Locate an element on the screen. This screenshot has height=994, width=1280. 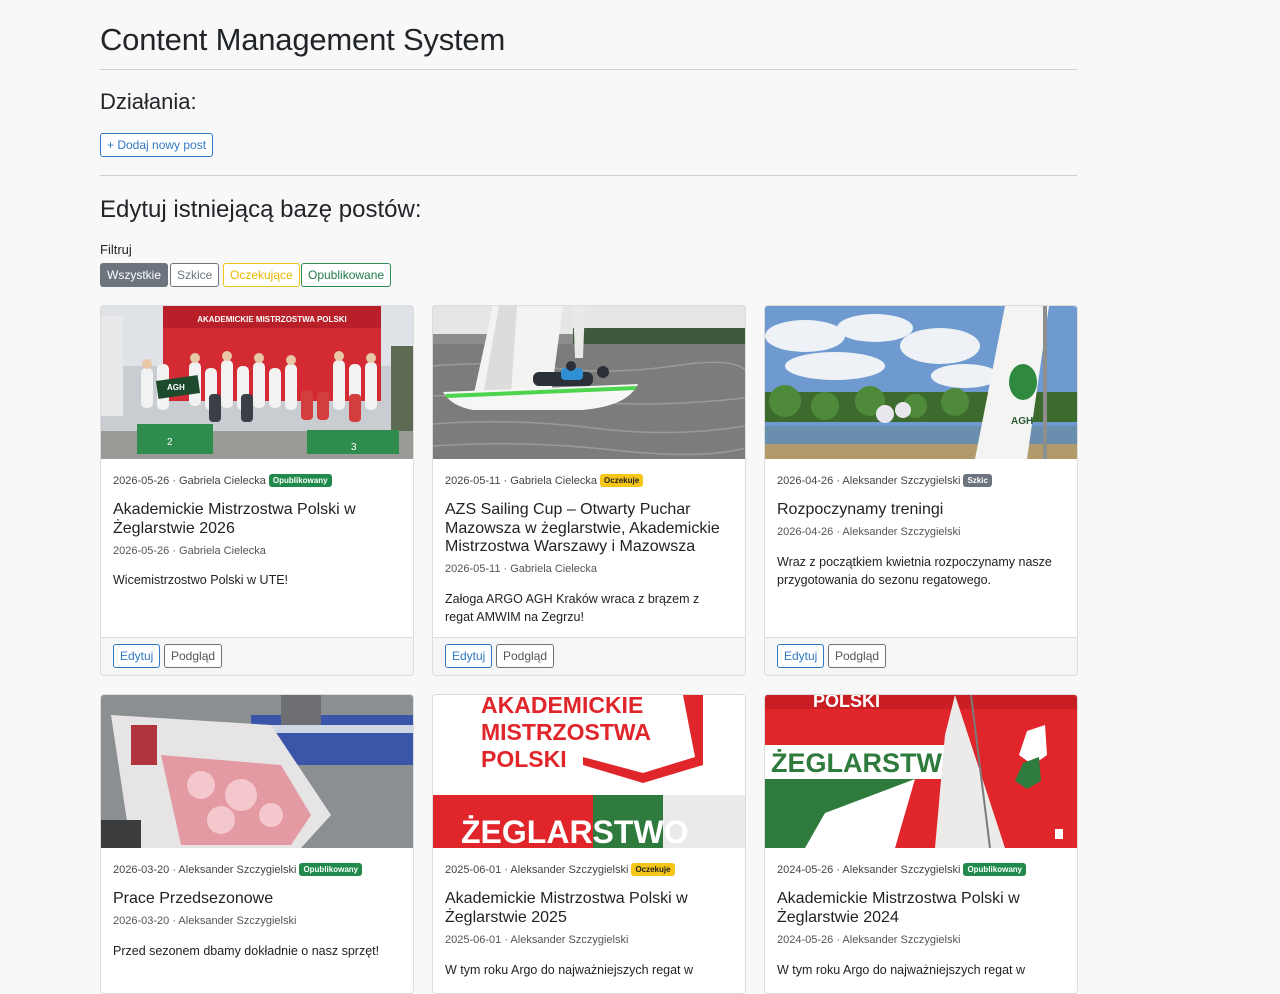
graphic-line: AKADEMICKIE is located at coordinates (562, 706).